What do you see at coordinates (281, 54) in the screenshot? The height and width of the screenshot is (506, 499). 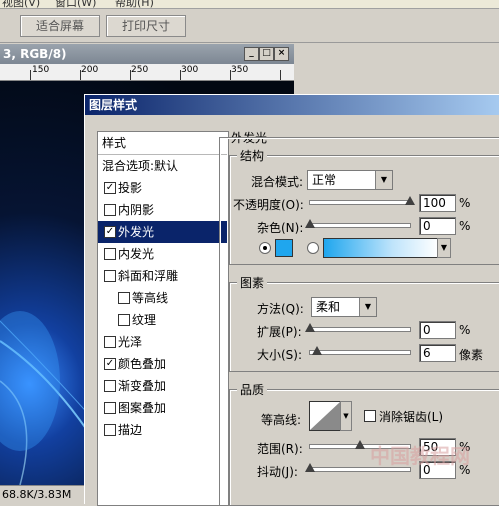 I see `close-button: ×` at bounding box center [281, 54].